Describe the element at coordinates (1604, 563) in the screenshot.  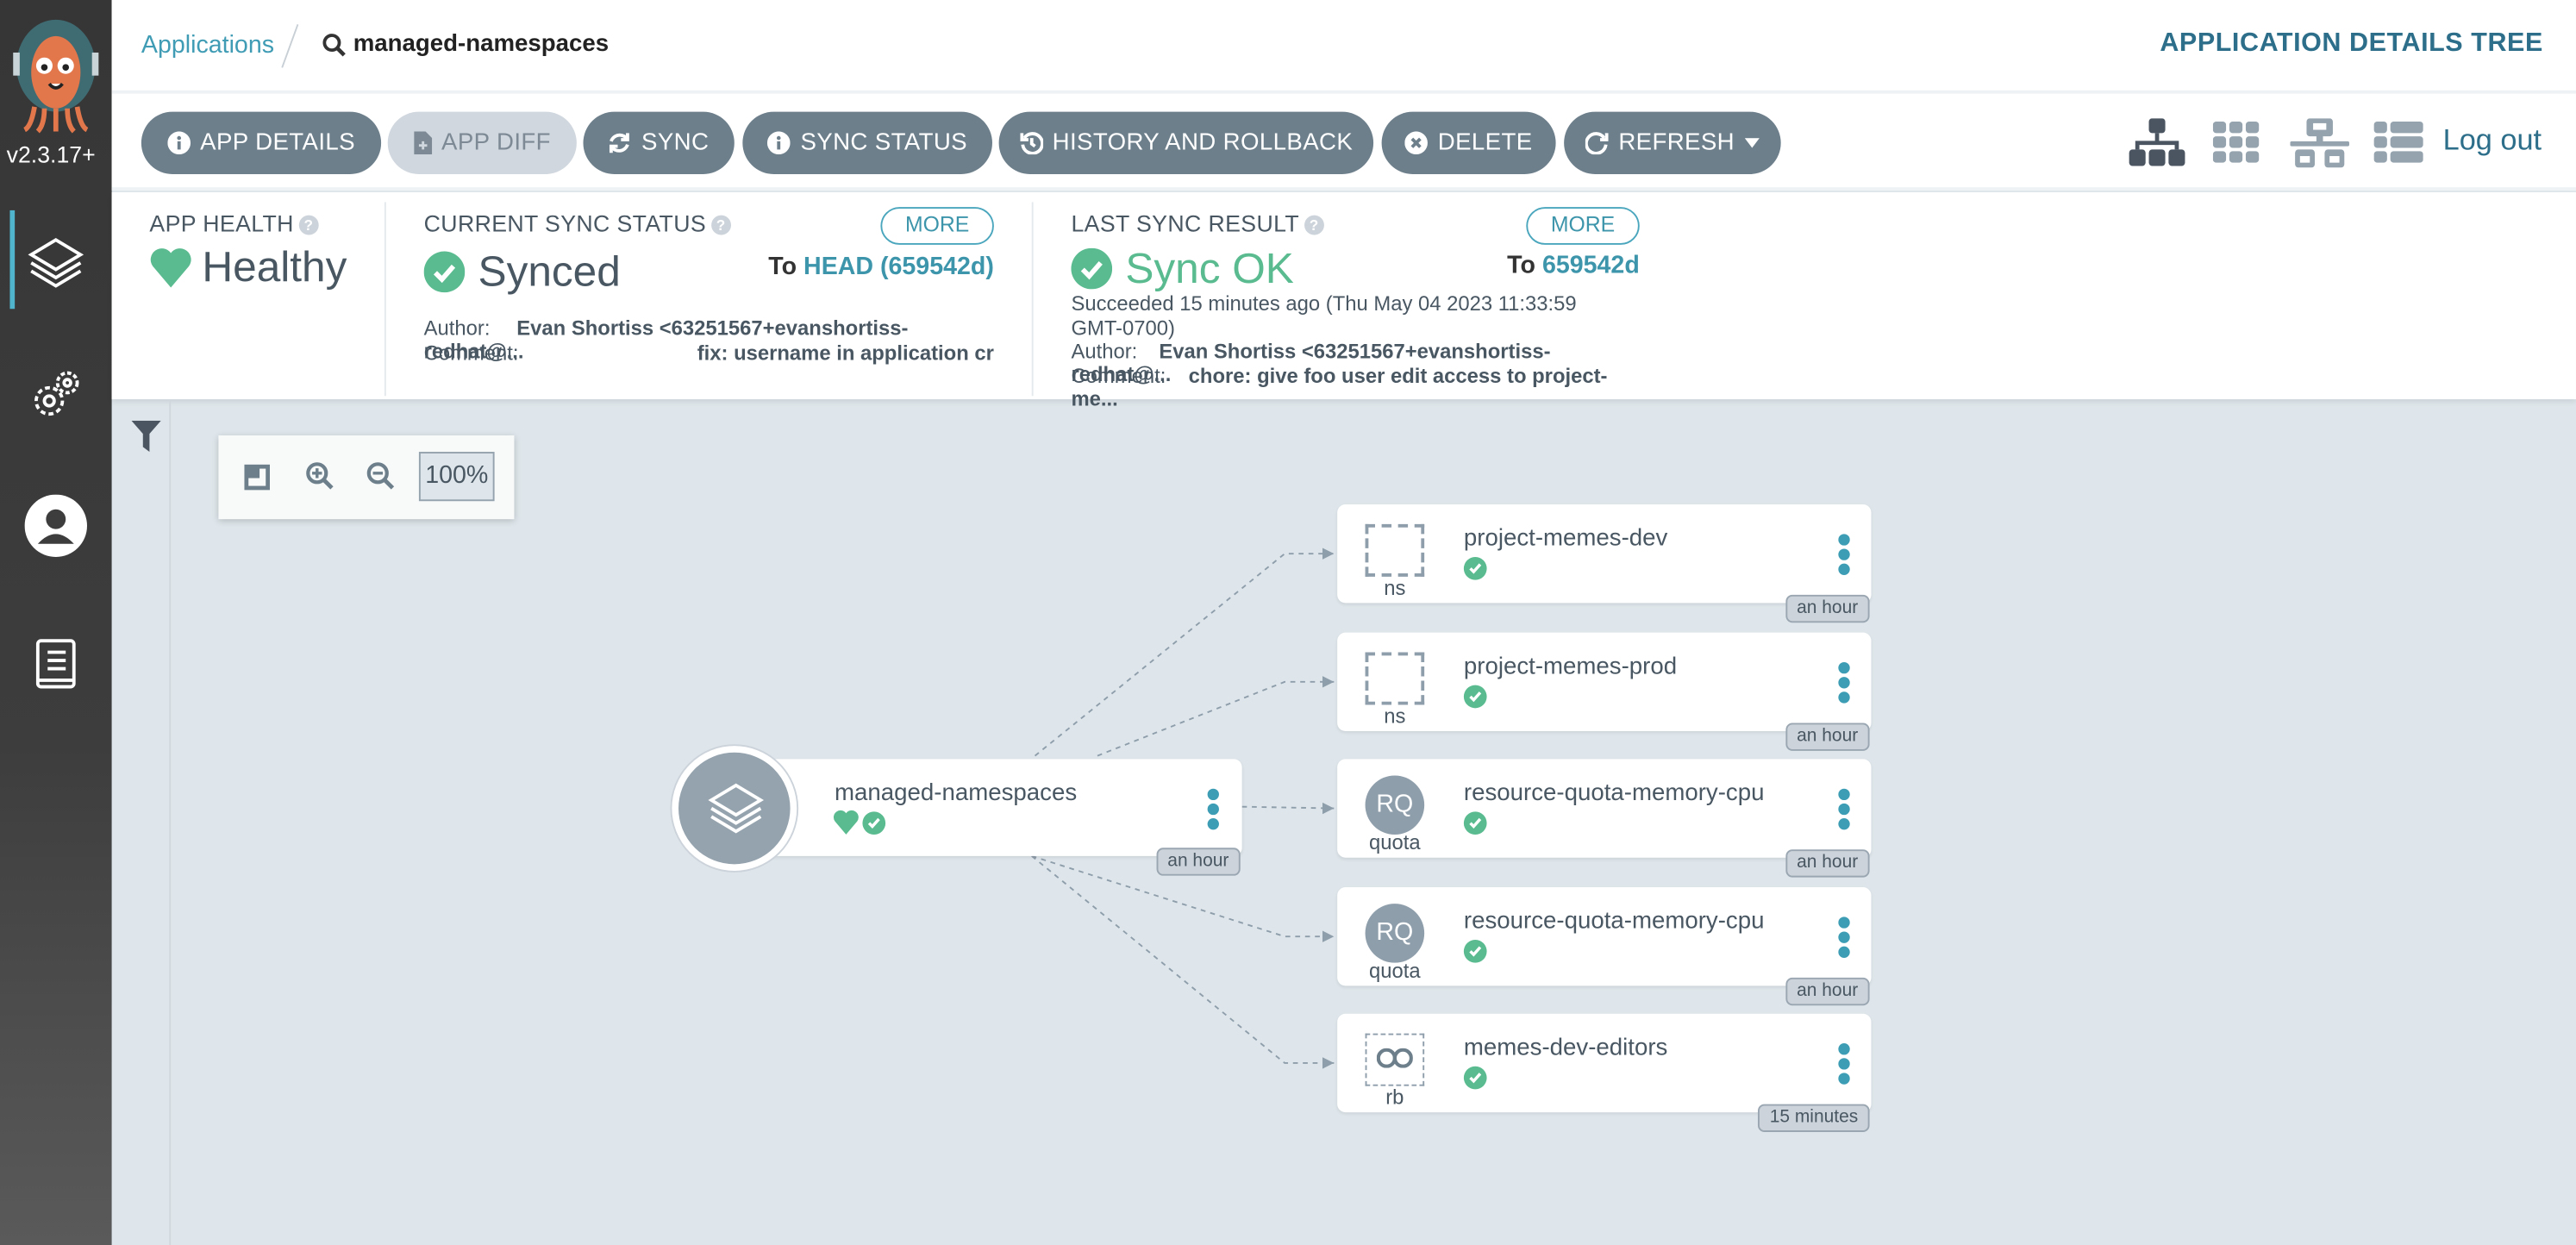
I see `resource-node: ns project-memes-dev an hour` at that location.